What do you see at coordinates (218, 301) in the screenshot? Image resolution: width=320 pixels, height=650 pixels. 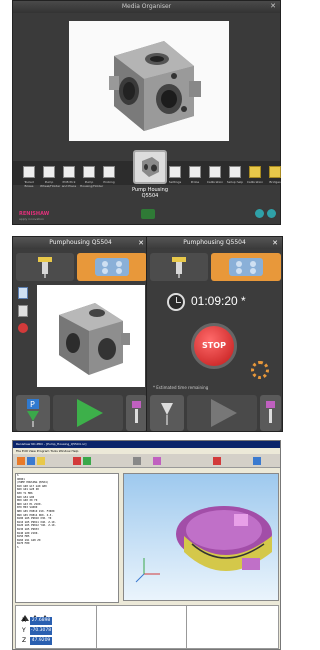 I see `time-remaining: 01:09:20 *` at bounding box center [218, 301].